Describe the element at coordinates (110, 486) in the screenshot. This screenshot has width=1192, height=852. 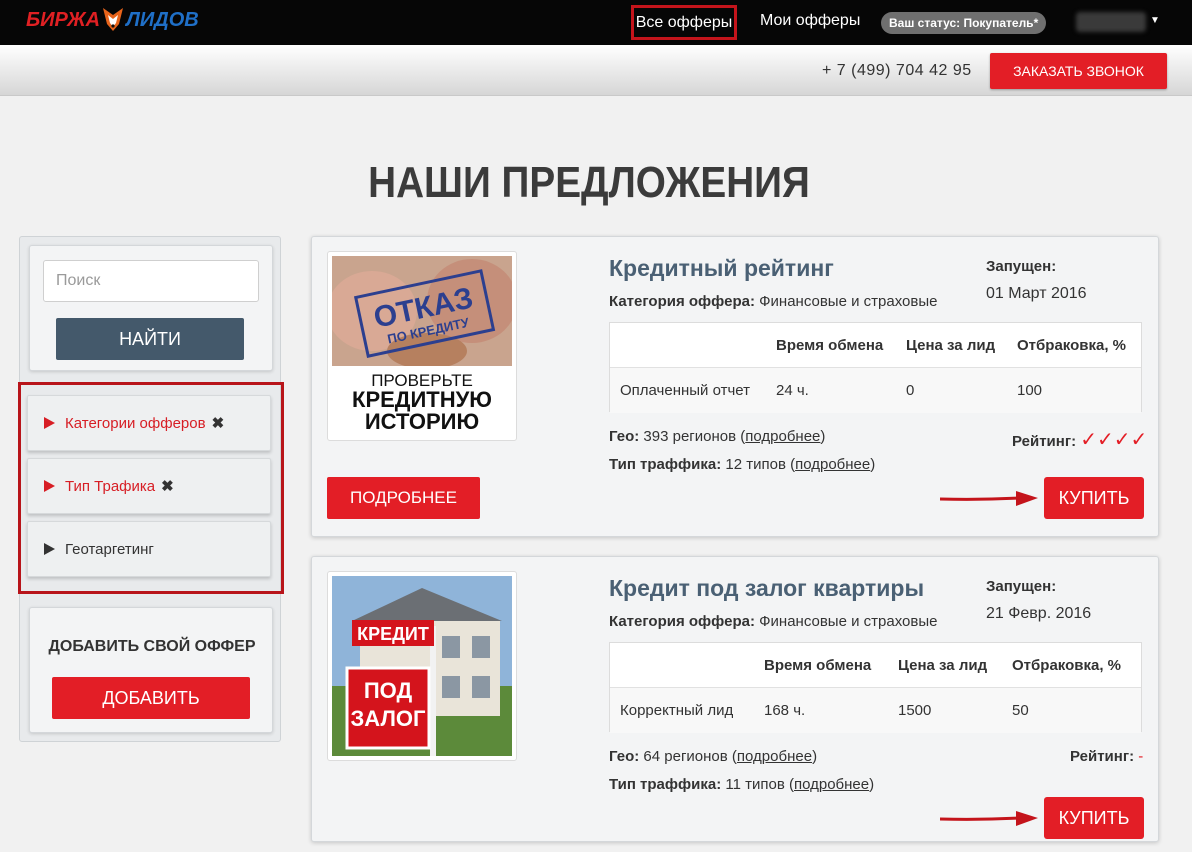
I see `filter-label: Тип Трафика` at that location.